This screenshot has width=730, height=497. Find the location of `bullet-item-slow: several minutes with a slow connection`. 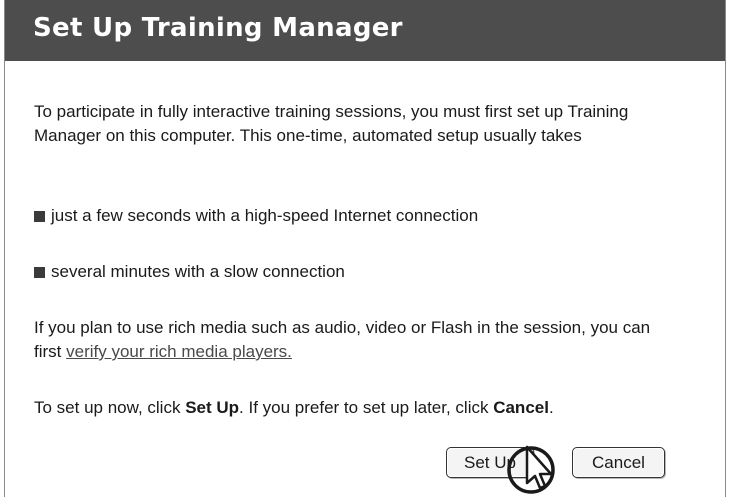

bullet-item-slow: several minutes with a slow connection is located at coordinates (189, 272).